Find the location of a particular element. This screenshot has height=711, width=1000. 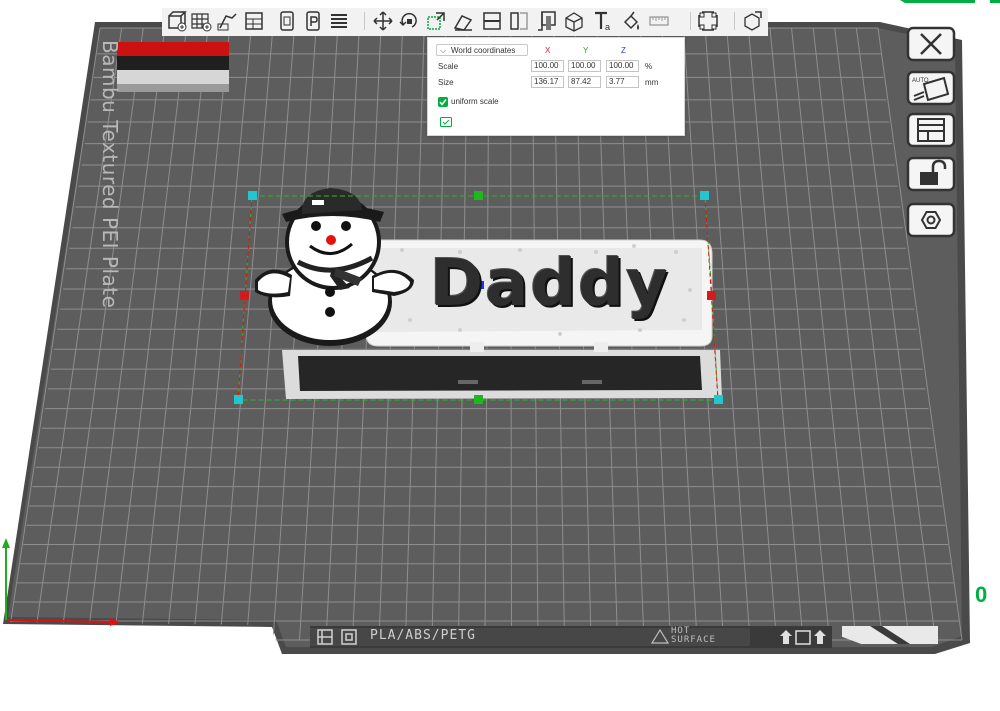

axis-x-label: X is located at coordinates (548, 50).